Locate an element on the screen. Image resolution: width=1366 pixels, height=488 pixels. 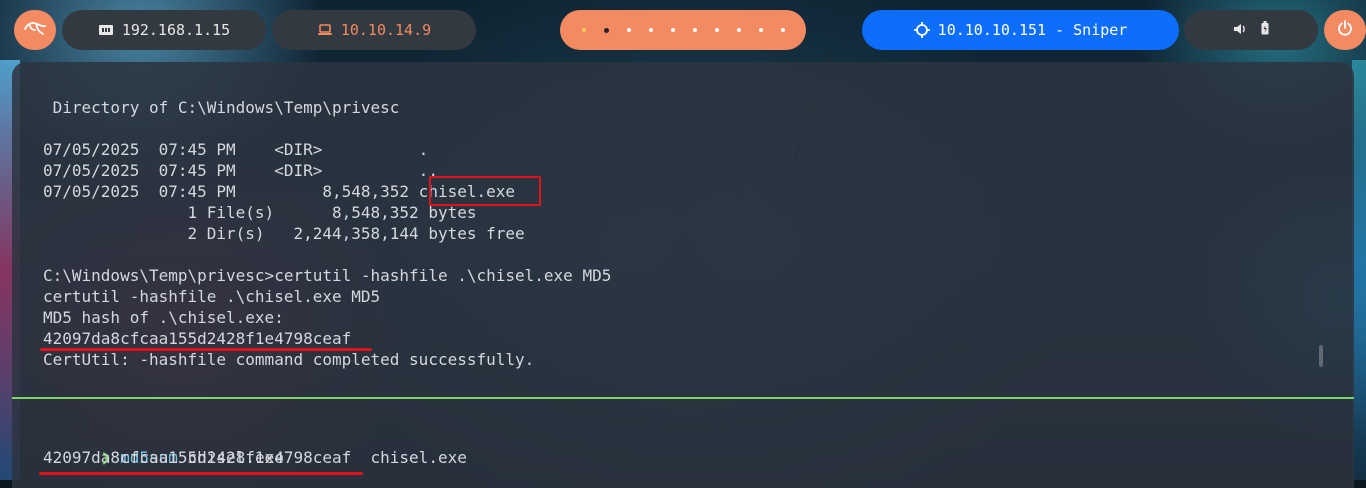
power-button is located at coordinates (1345, 30).